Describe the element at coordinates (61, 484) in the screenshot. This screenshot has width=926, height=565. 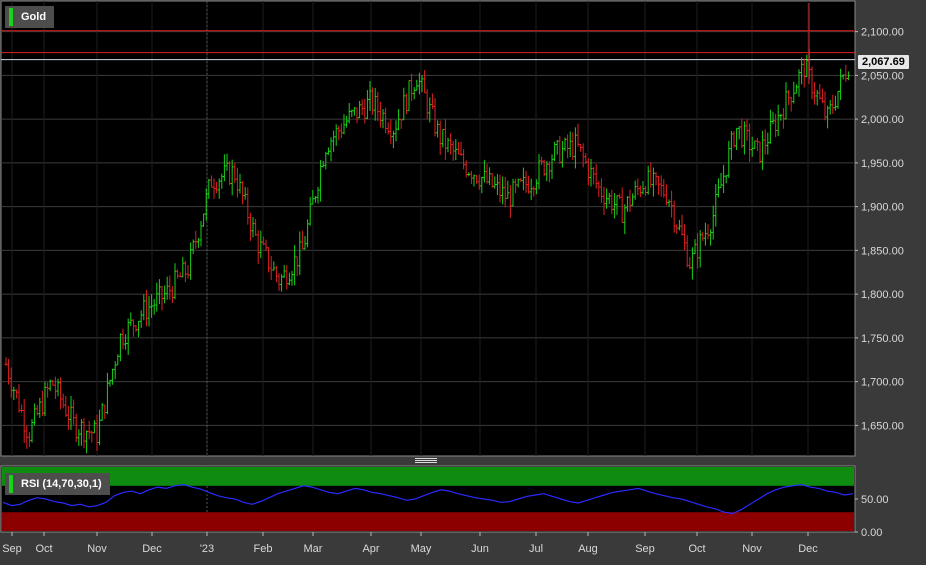
I see `rsi-legend-label: RSI (14,70,30,1)` at that location.